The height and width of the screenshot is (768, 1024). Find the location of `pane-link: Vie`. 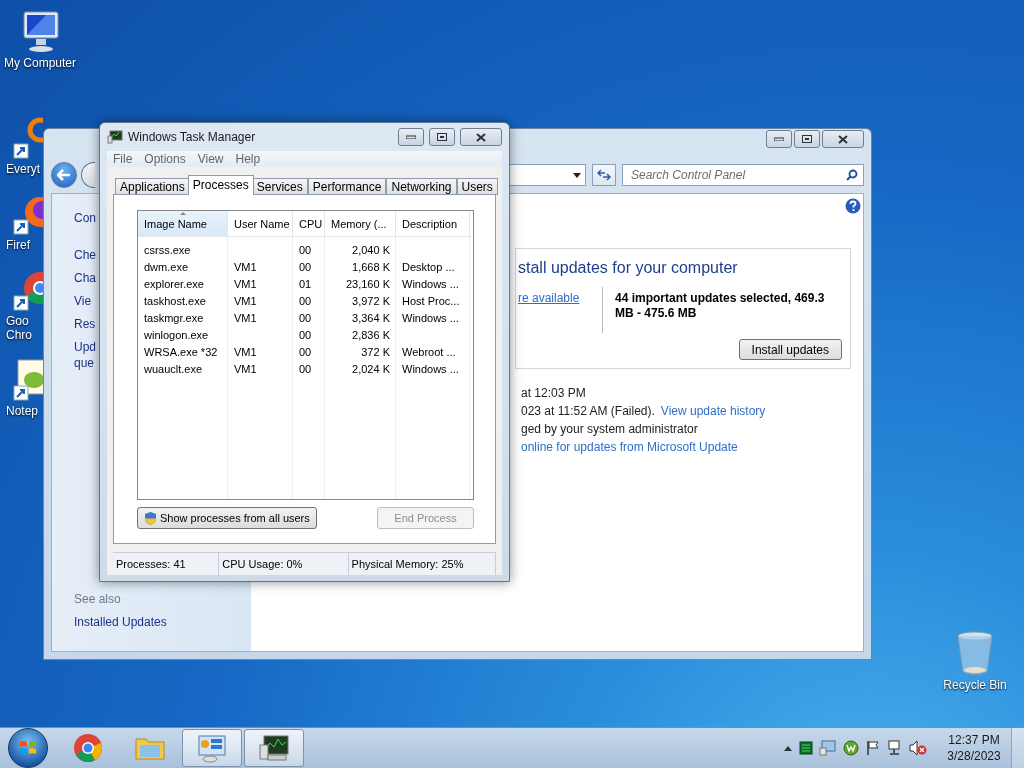

pane-link: Vie is located at coordinates (83, 301).